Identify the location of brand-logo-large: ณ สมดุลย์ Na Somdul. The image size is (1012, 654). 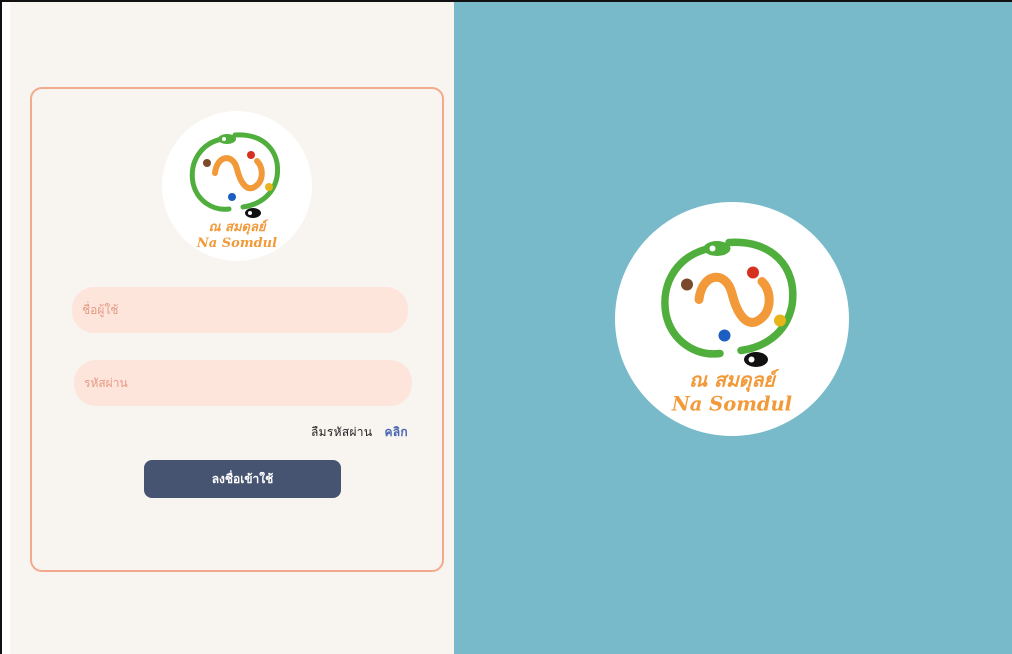
(732, 319).